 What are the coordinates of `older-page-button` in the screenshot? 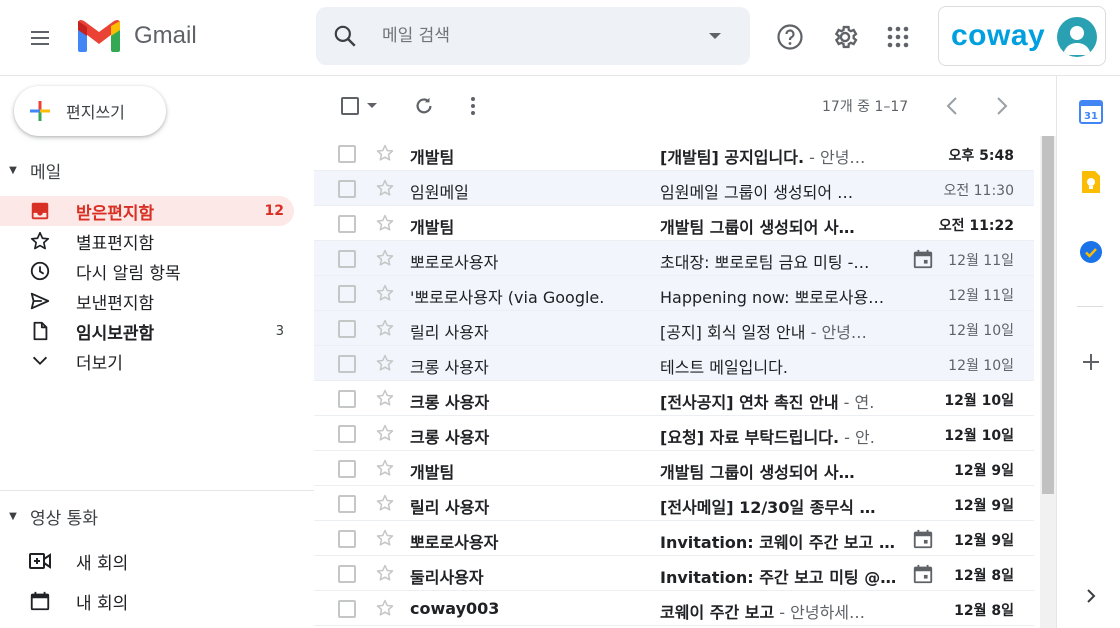 It's located at (1002, 106).